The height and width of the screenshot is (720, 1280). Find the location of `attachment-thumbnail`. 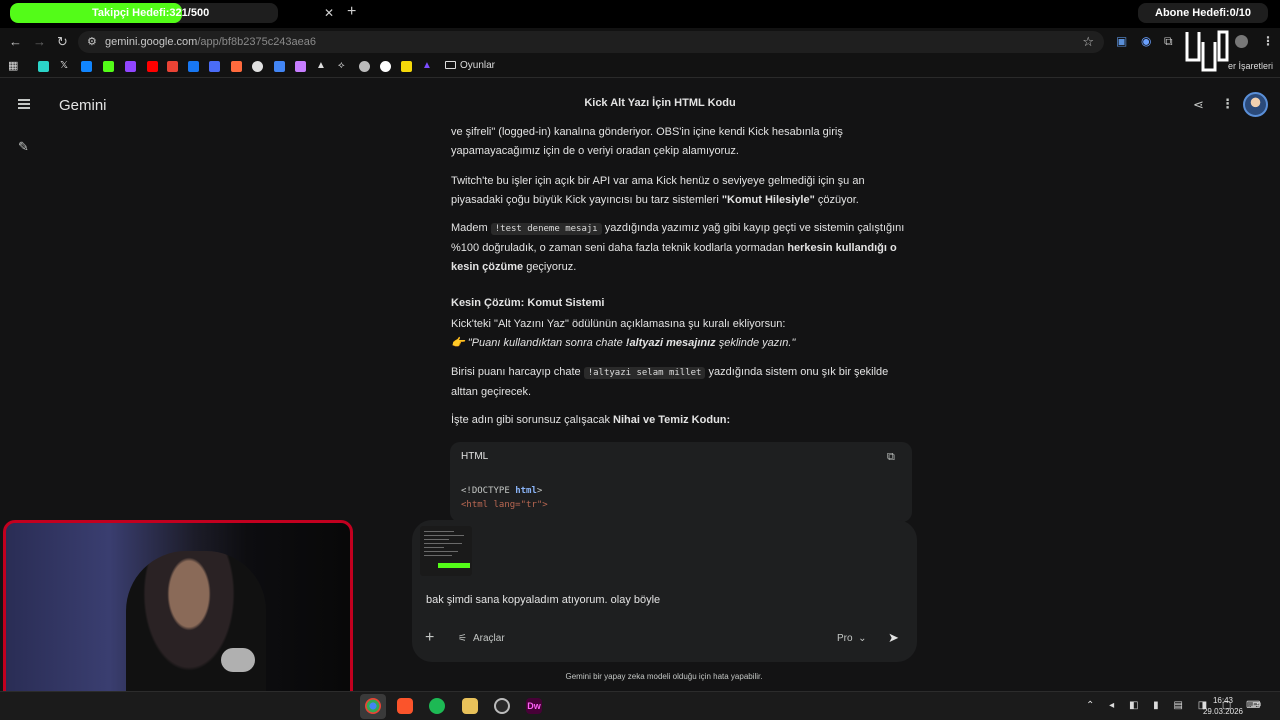

attachment-thumbnail is located at coordinates (446, 551).